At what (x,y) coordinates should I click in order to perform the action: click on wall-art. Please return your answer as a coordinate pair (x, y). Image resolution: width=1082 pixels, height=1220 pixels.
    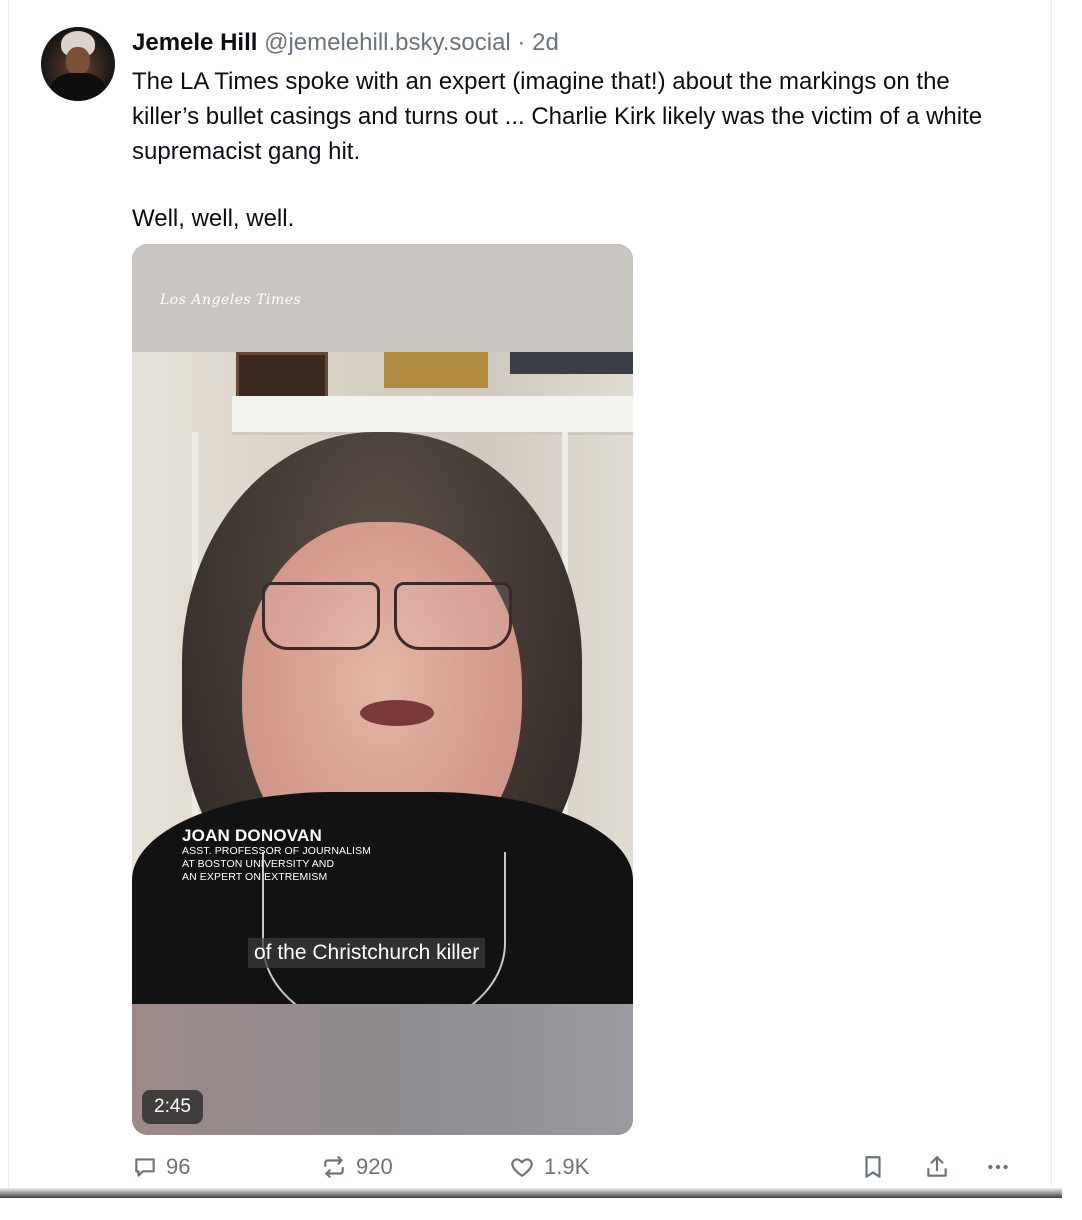
    Looking at the image, I should click on (436, 370).